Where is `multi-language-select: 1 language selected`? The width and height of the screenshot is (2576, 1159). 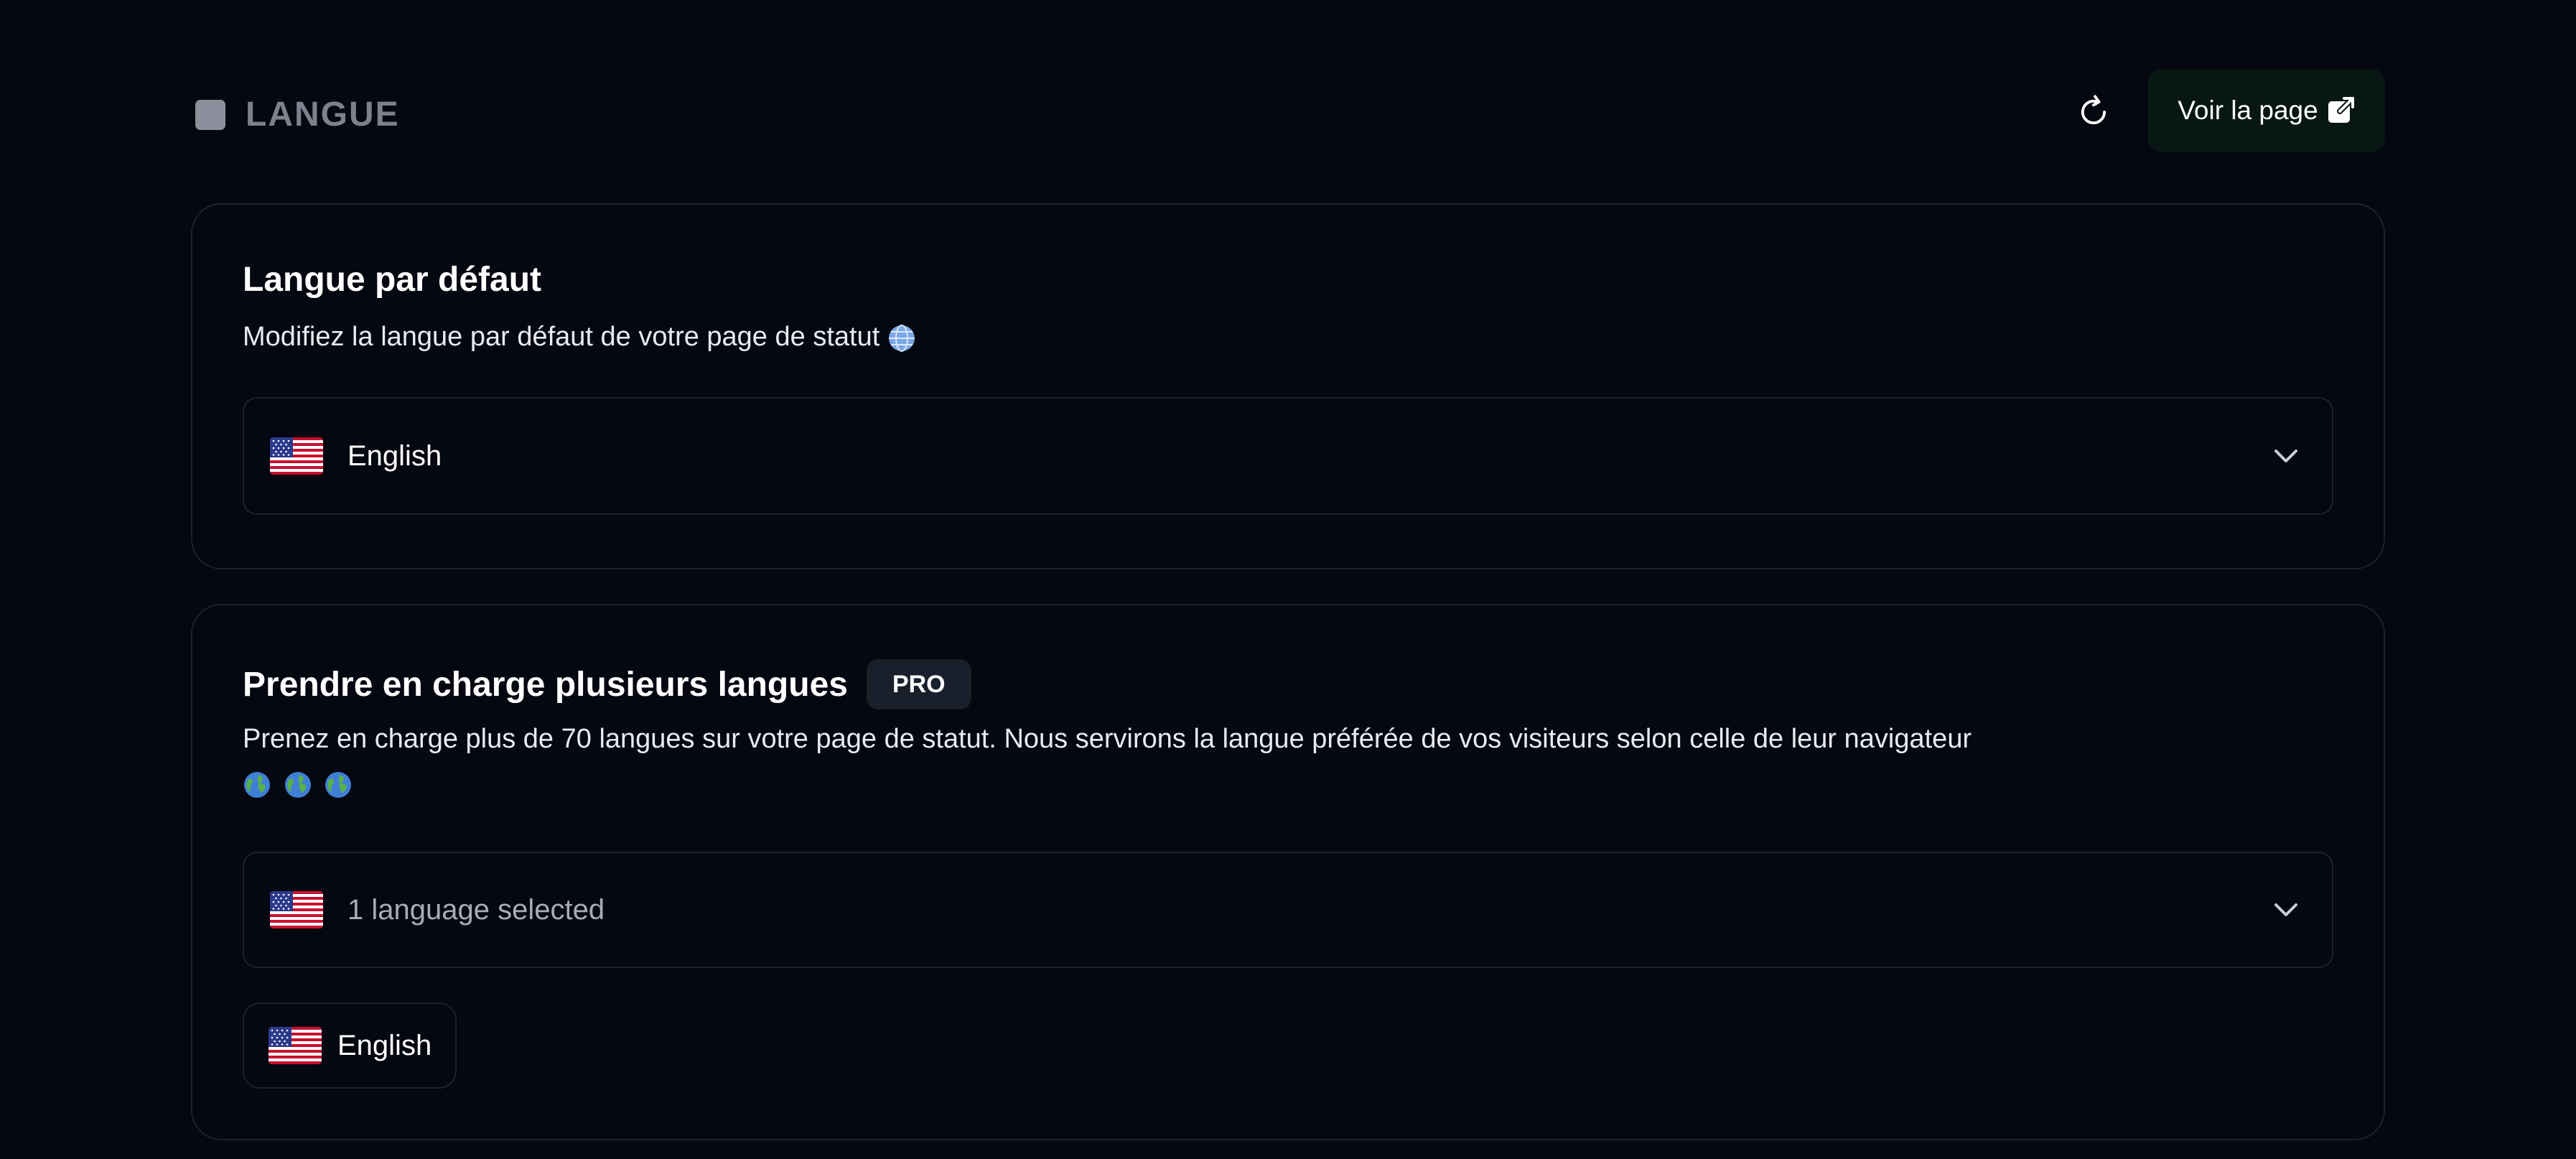
multi-language-select: 1 language selected is located at coordinates (1288, 910).